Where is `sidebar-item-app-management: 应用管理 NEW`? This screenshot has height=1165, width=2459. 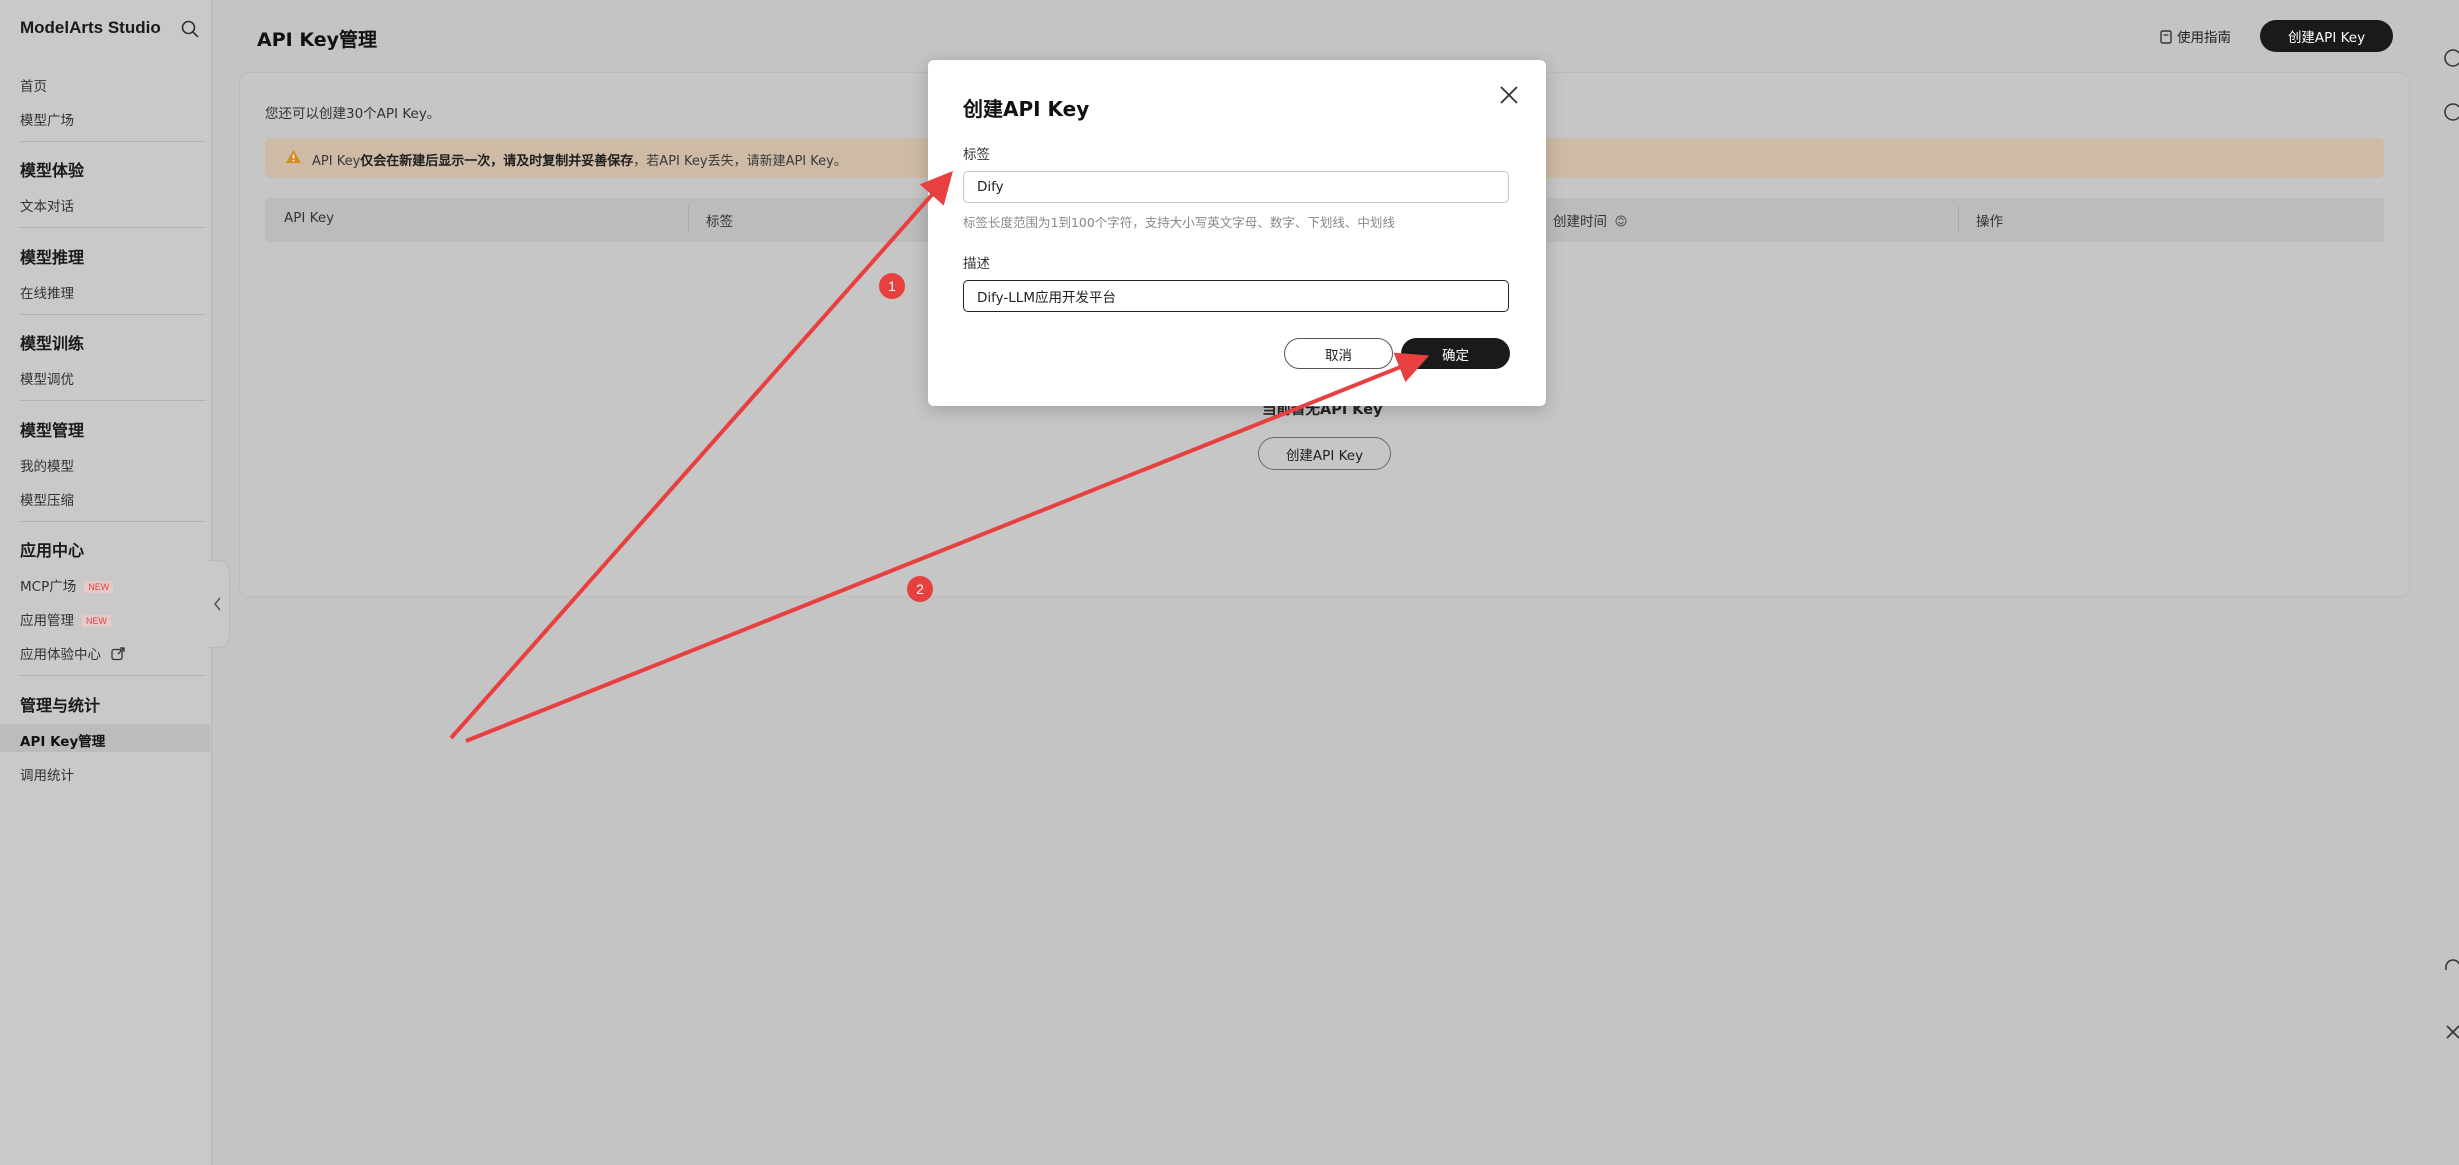
sidebar-item-app-management: 应用管理 NEW is located at coordinates (65, 619).